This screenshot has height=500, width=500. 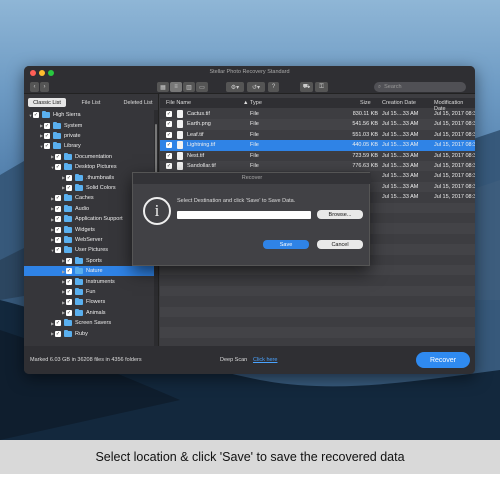 I want to click on tree-item: ▶ ✓ Documentation, so click(x=89, y=157).